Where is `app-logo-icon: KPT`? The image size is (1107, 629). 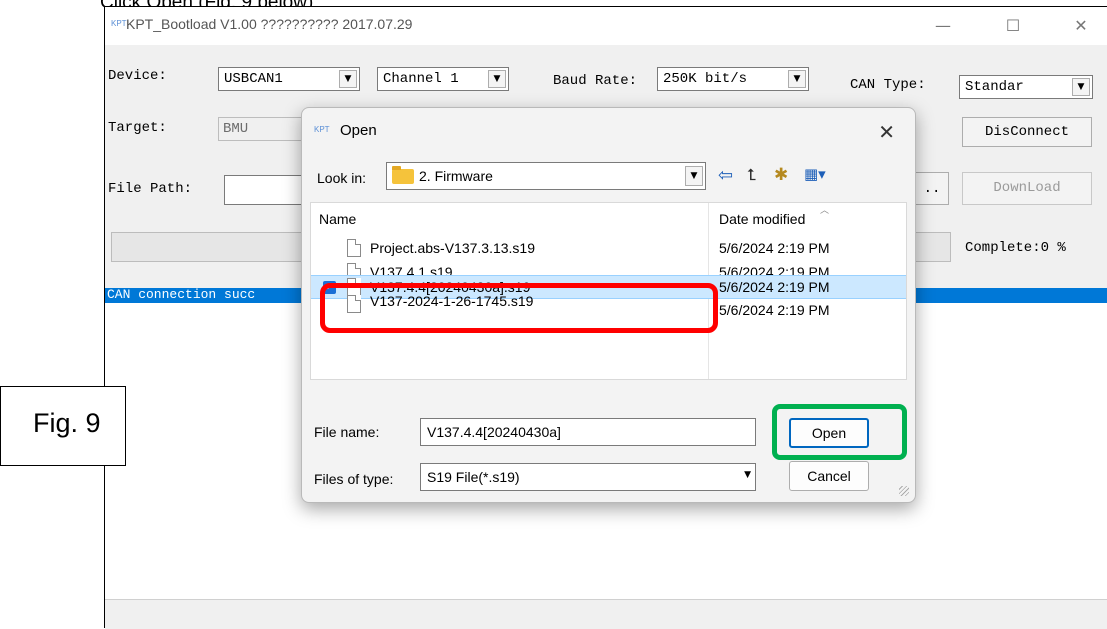 app-logo-icon: KPT is located at coordinates (119, 23).